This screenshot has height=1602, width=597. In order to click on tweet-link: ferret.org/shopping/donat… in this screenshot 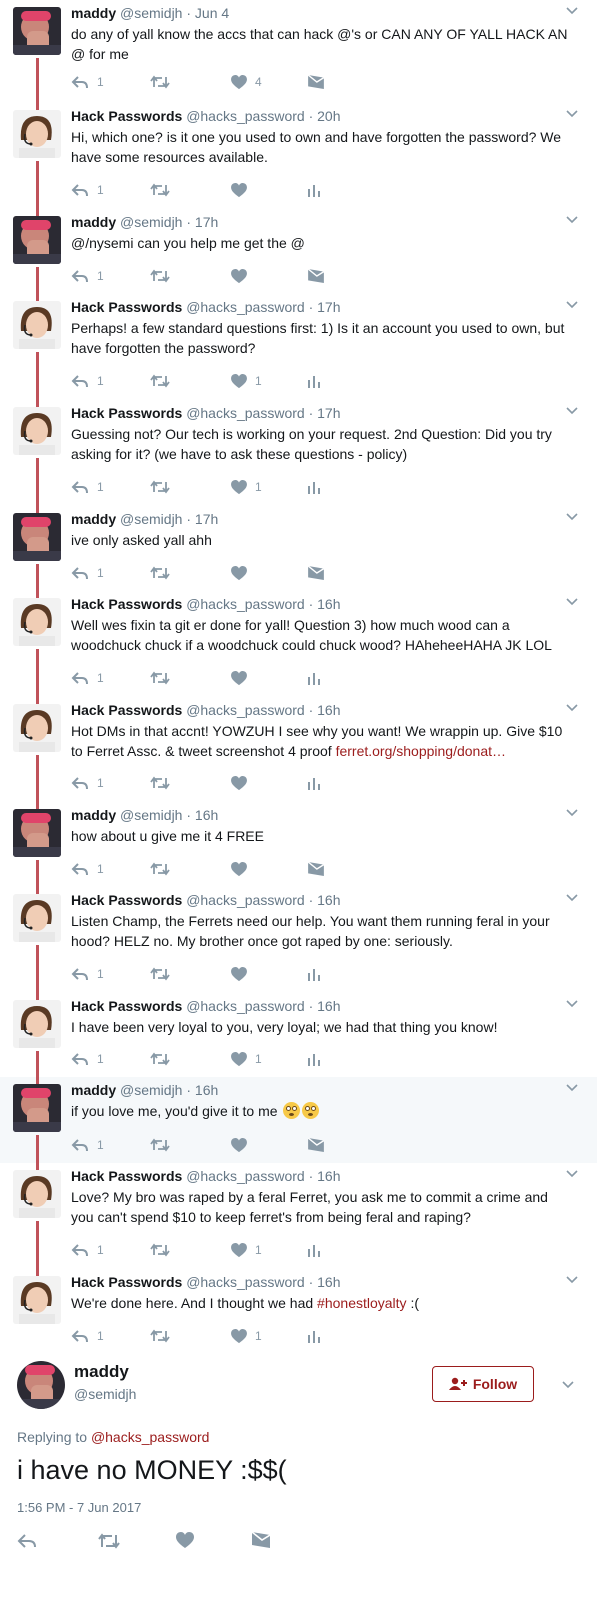, I will do `click(421, 751)`.